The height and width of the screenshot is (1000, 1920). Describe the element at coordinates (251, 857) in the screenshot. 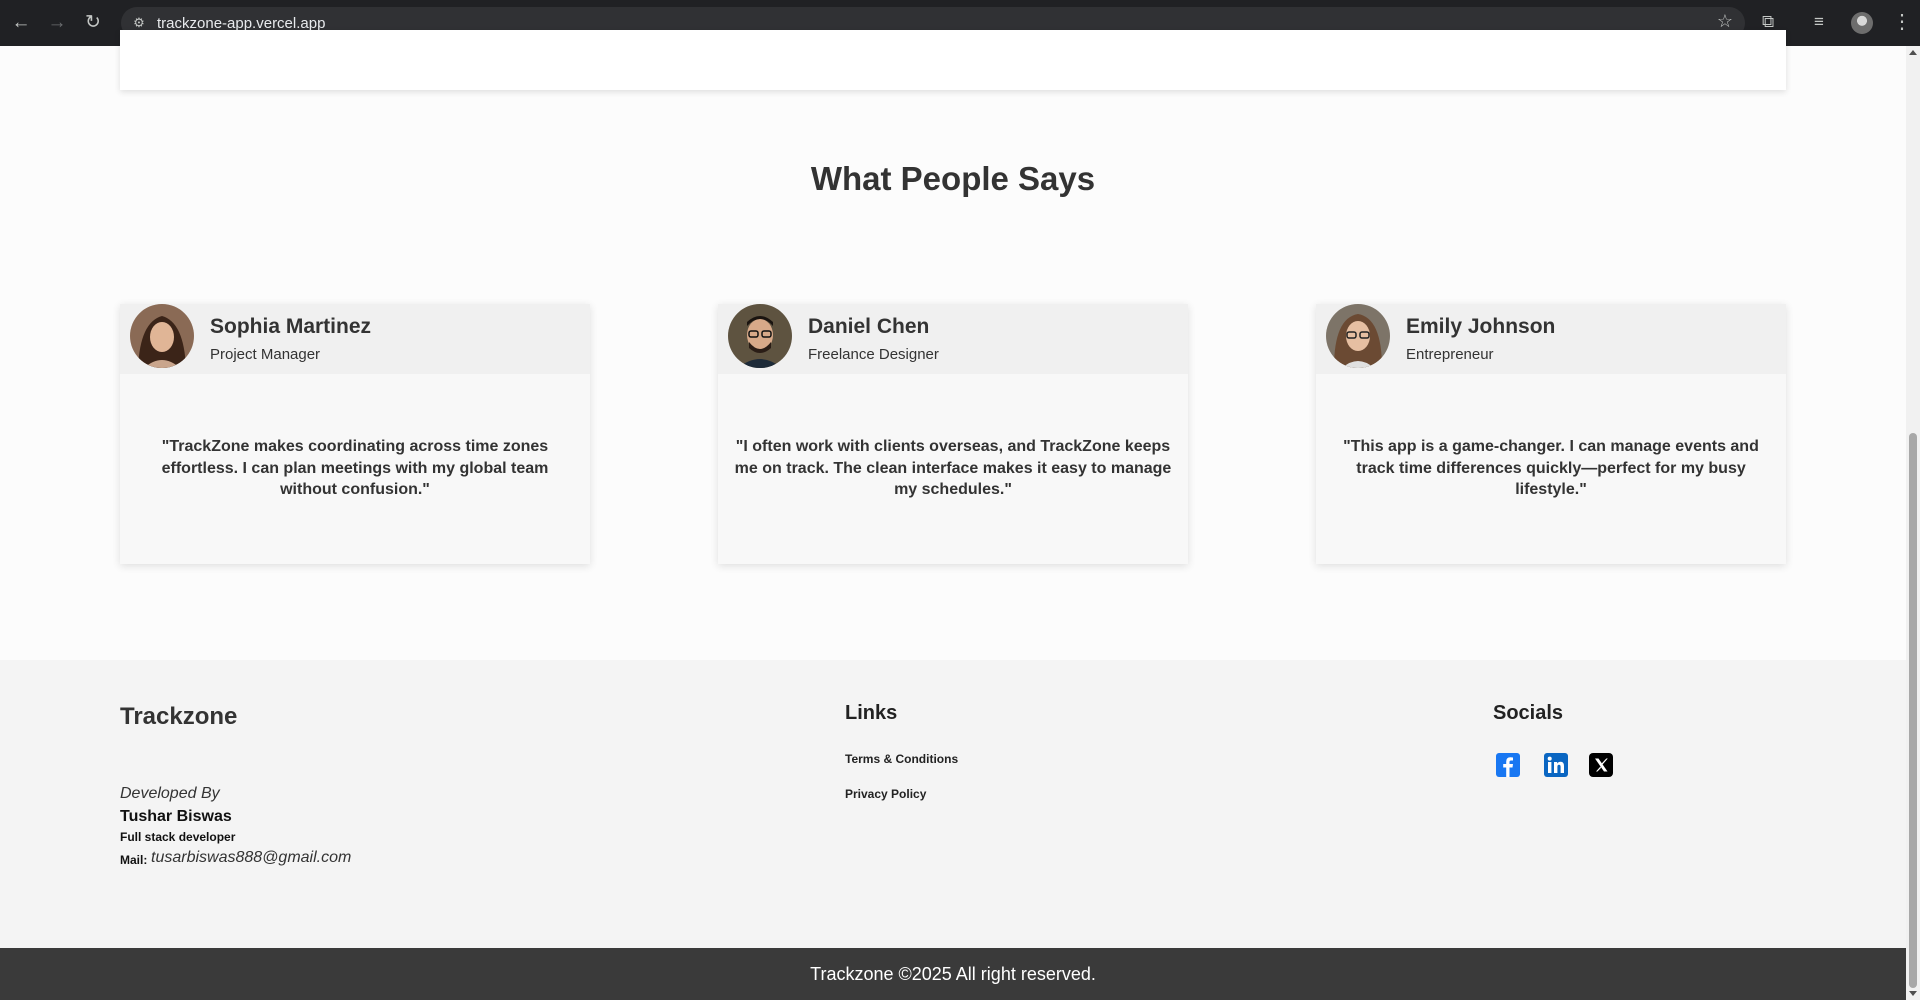

I see `developer-email: tusarbiswas888@gmail.com` at that location.